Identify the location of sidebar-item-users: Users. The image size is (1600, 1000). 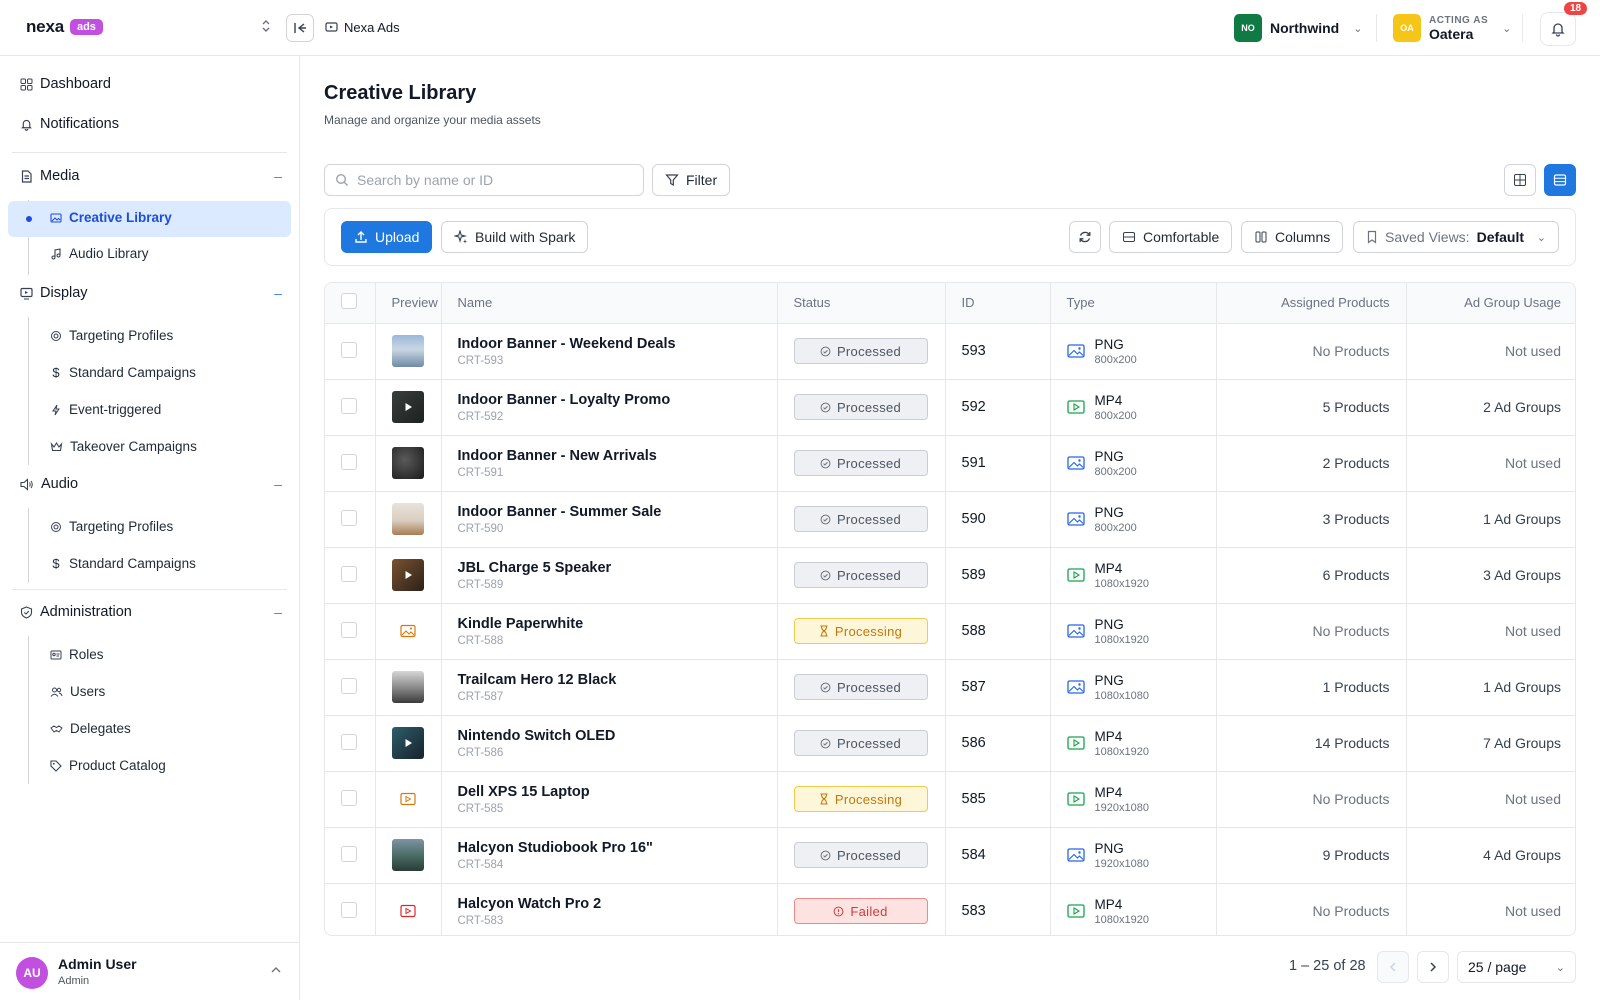
(77, 691).